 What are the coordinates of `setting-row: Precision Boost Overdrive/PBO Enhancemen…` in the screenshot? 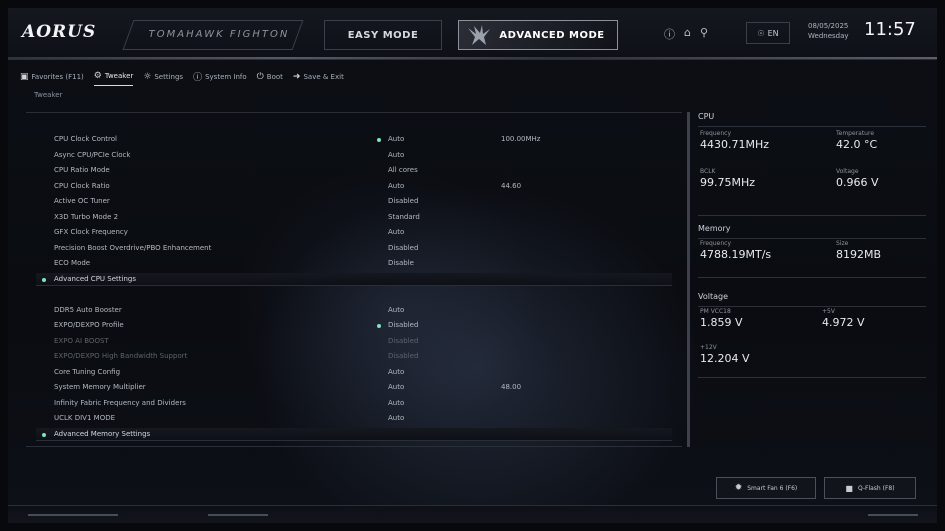 It's located at (354, 248).